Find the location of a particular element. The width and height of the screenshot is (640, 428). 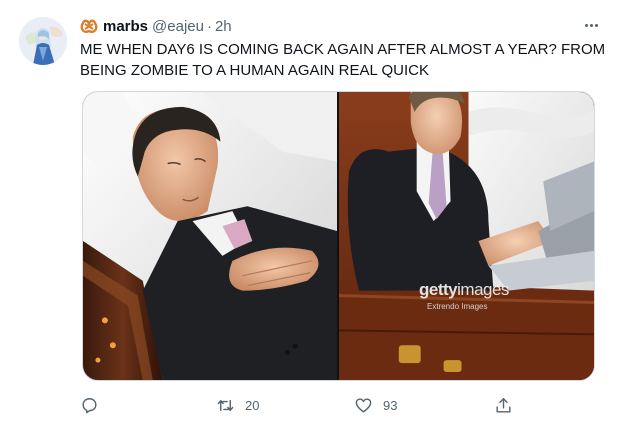

more-options-button is located at coordinates (591, 25).